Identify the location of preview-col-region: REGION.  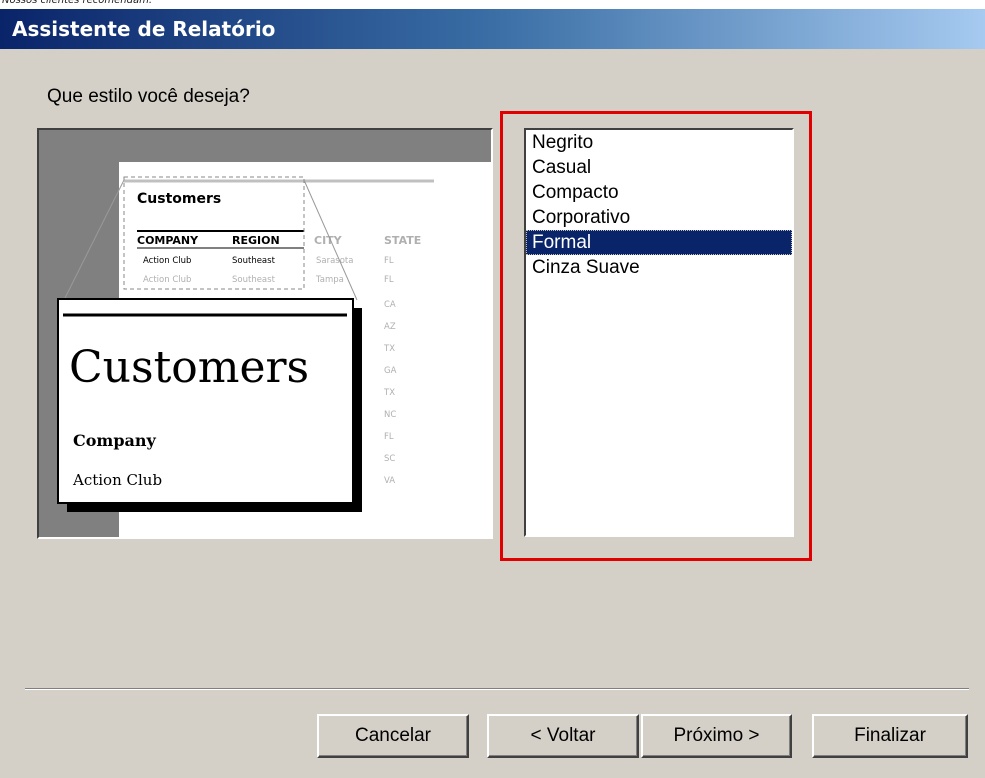
(256, 240).